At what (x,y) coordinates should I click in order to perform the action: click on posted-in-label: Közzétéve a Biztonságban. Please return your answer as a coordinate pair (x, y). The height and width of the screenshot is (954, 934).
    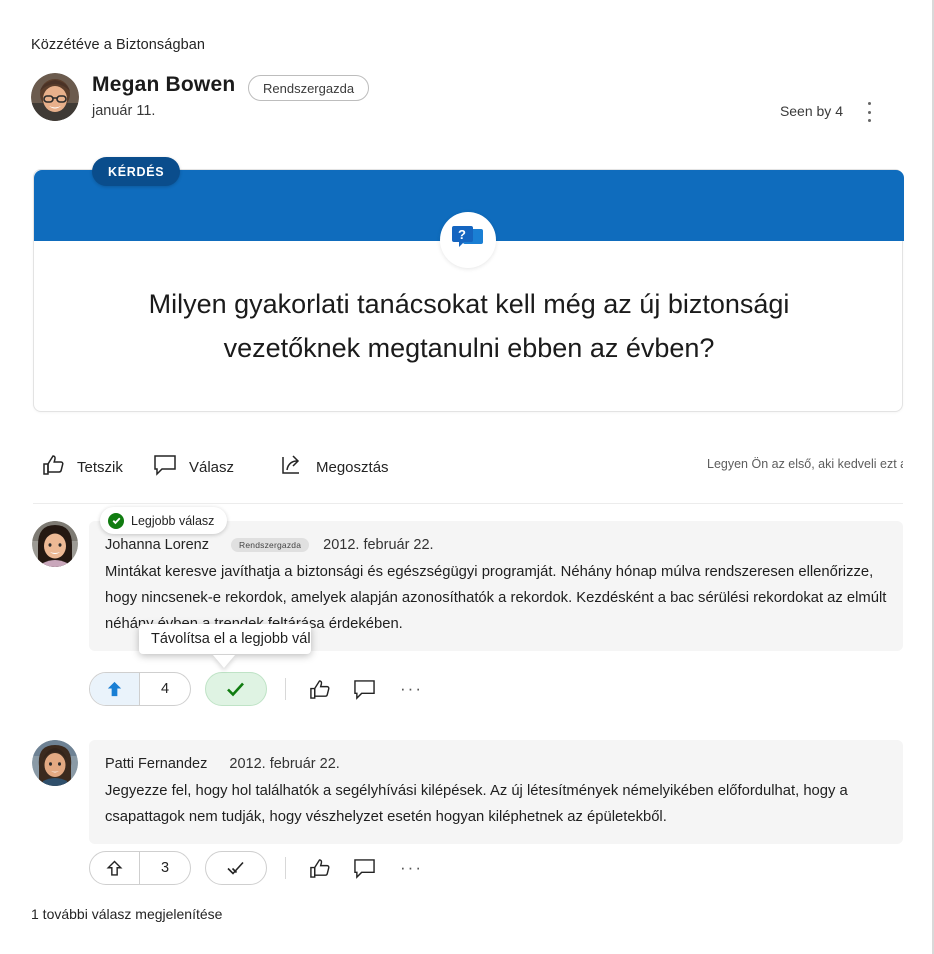
    Looking at the image, I should click on (118, 45).